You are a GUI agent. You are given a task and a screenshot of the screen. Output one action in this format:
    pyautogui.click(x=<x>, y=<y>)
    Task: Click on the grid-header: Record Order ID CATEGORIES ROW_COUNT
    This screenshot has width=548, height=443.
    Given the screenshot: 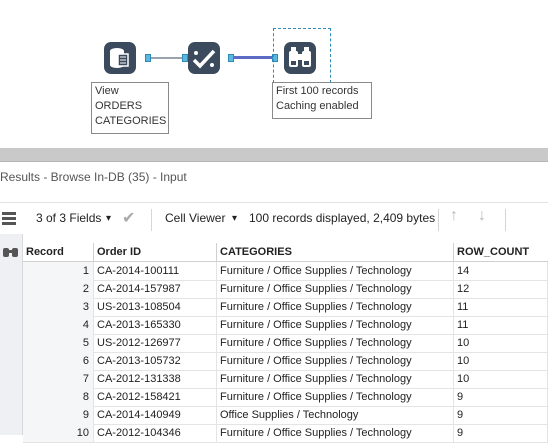 What is the action you would take?
    pyautogui.click(x=285, y=252)
    